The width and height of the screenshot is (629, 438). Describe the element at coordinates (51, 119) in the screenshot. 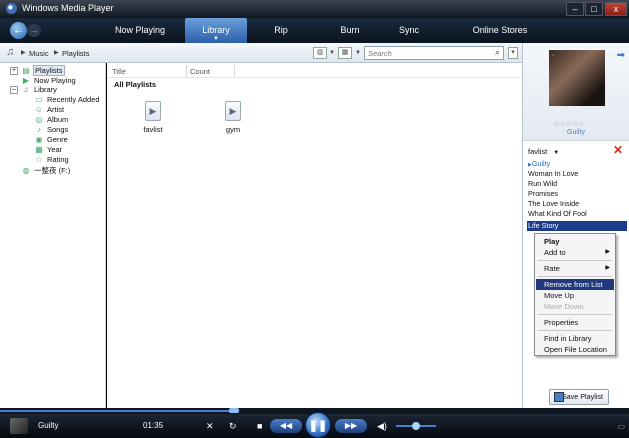

I see `tree-item-album: ◎ Album` at that location.